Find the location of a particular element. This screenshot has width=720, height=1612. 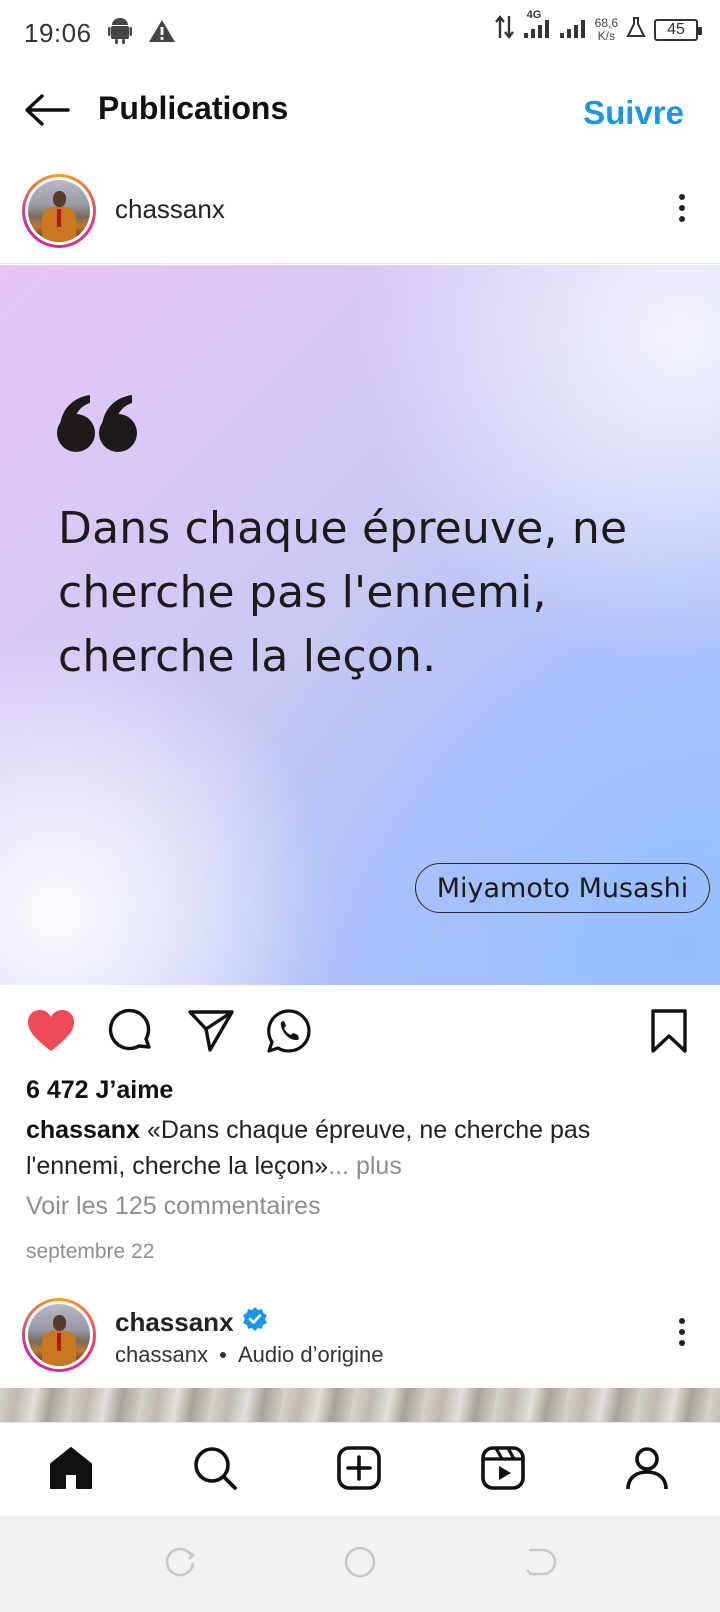

nav-search is located at coordinates (215, 1470).